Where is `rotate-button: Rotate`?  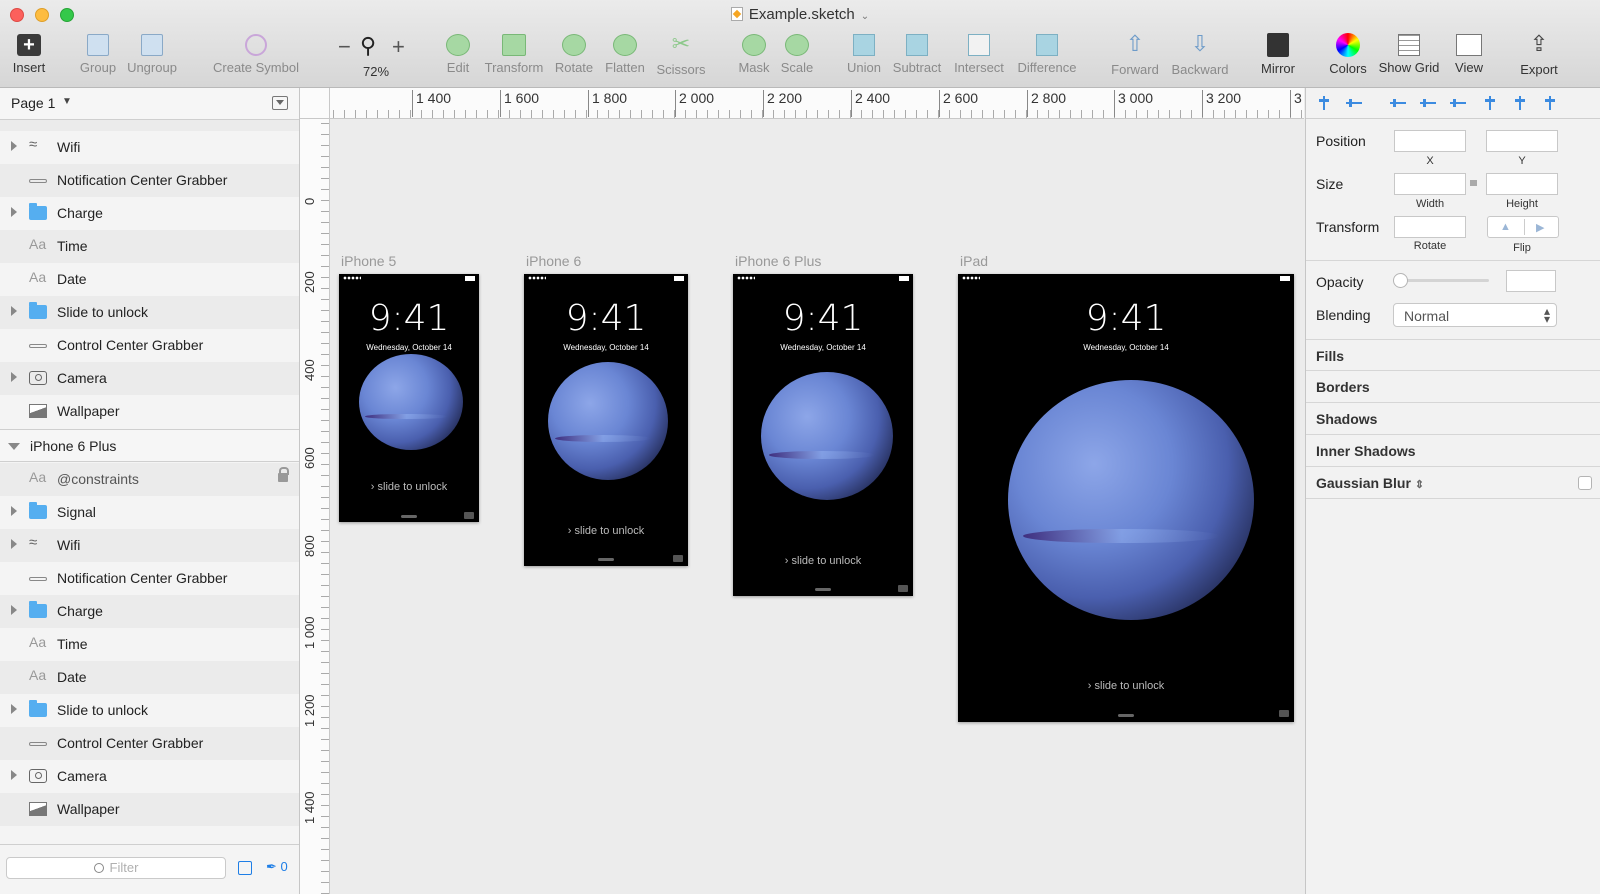 rotate-button: Rotate is located at coordinates (574, 53).